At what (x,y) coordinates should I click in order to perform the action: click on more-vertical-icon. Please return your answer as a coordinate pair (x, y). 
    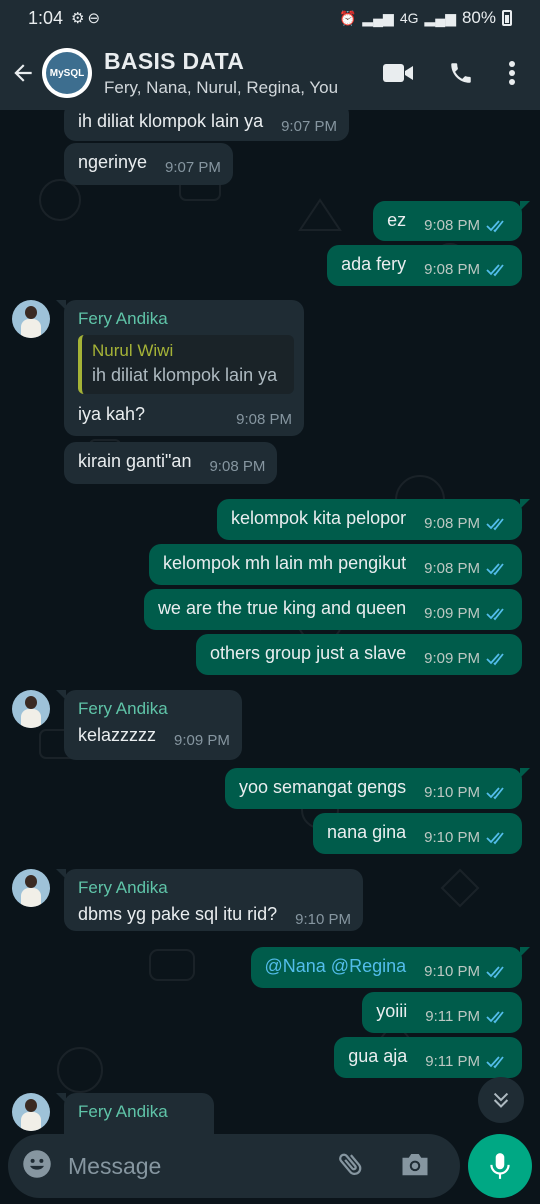
    Looking at the image, I should click on (512, 73).